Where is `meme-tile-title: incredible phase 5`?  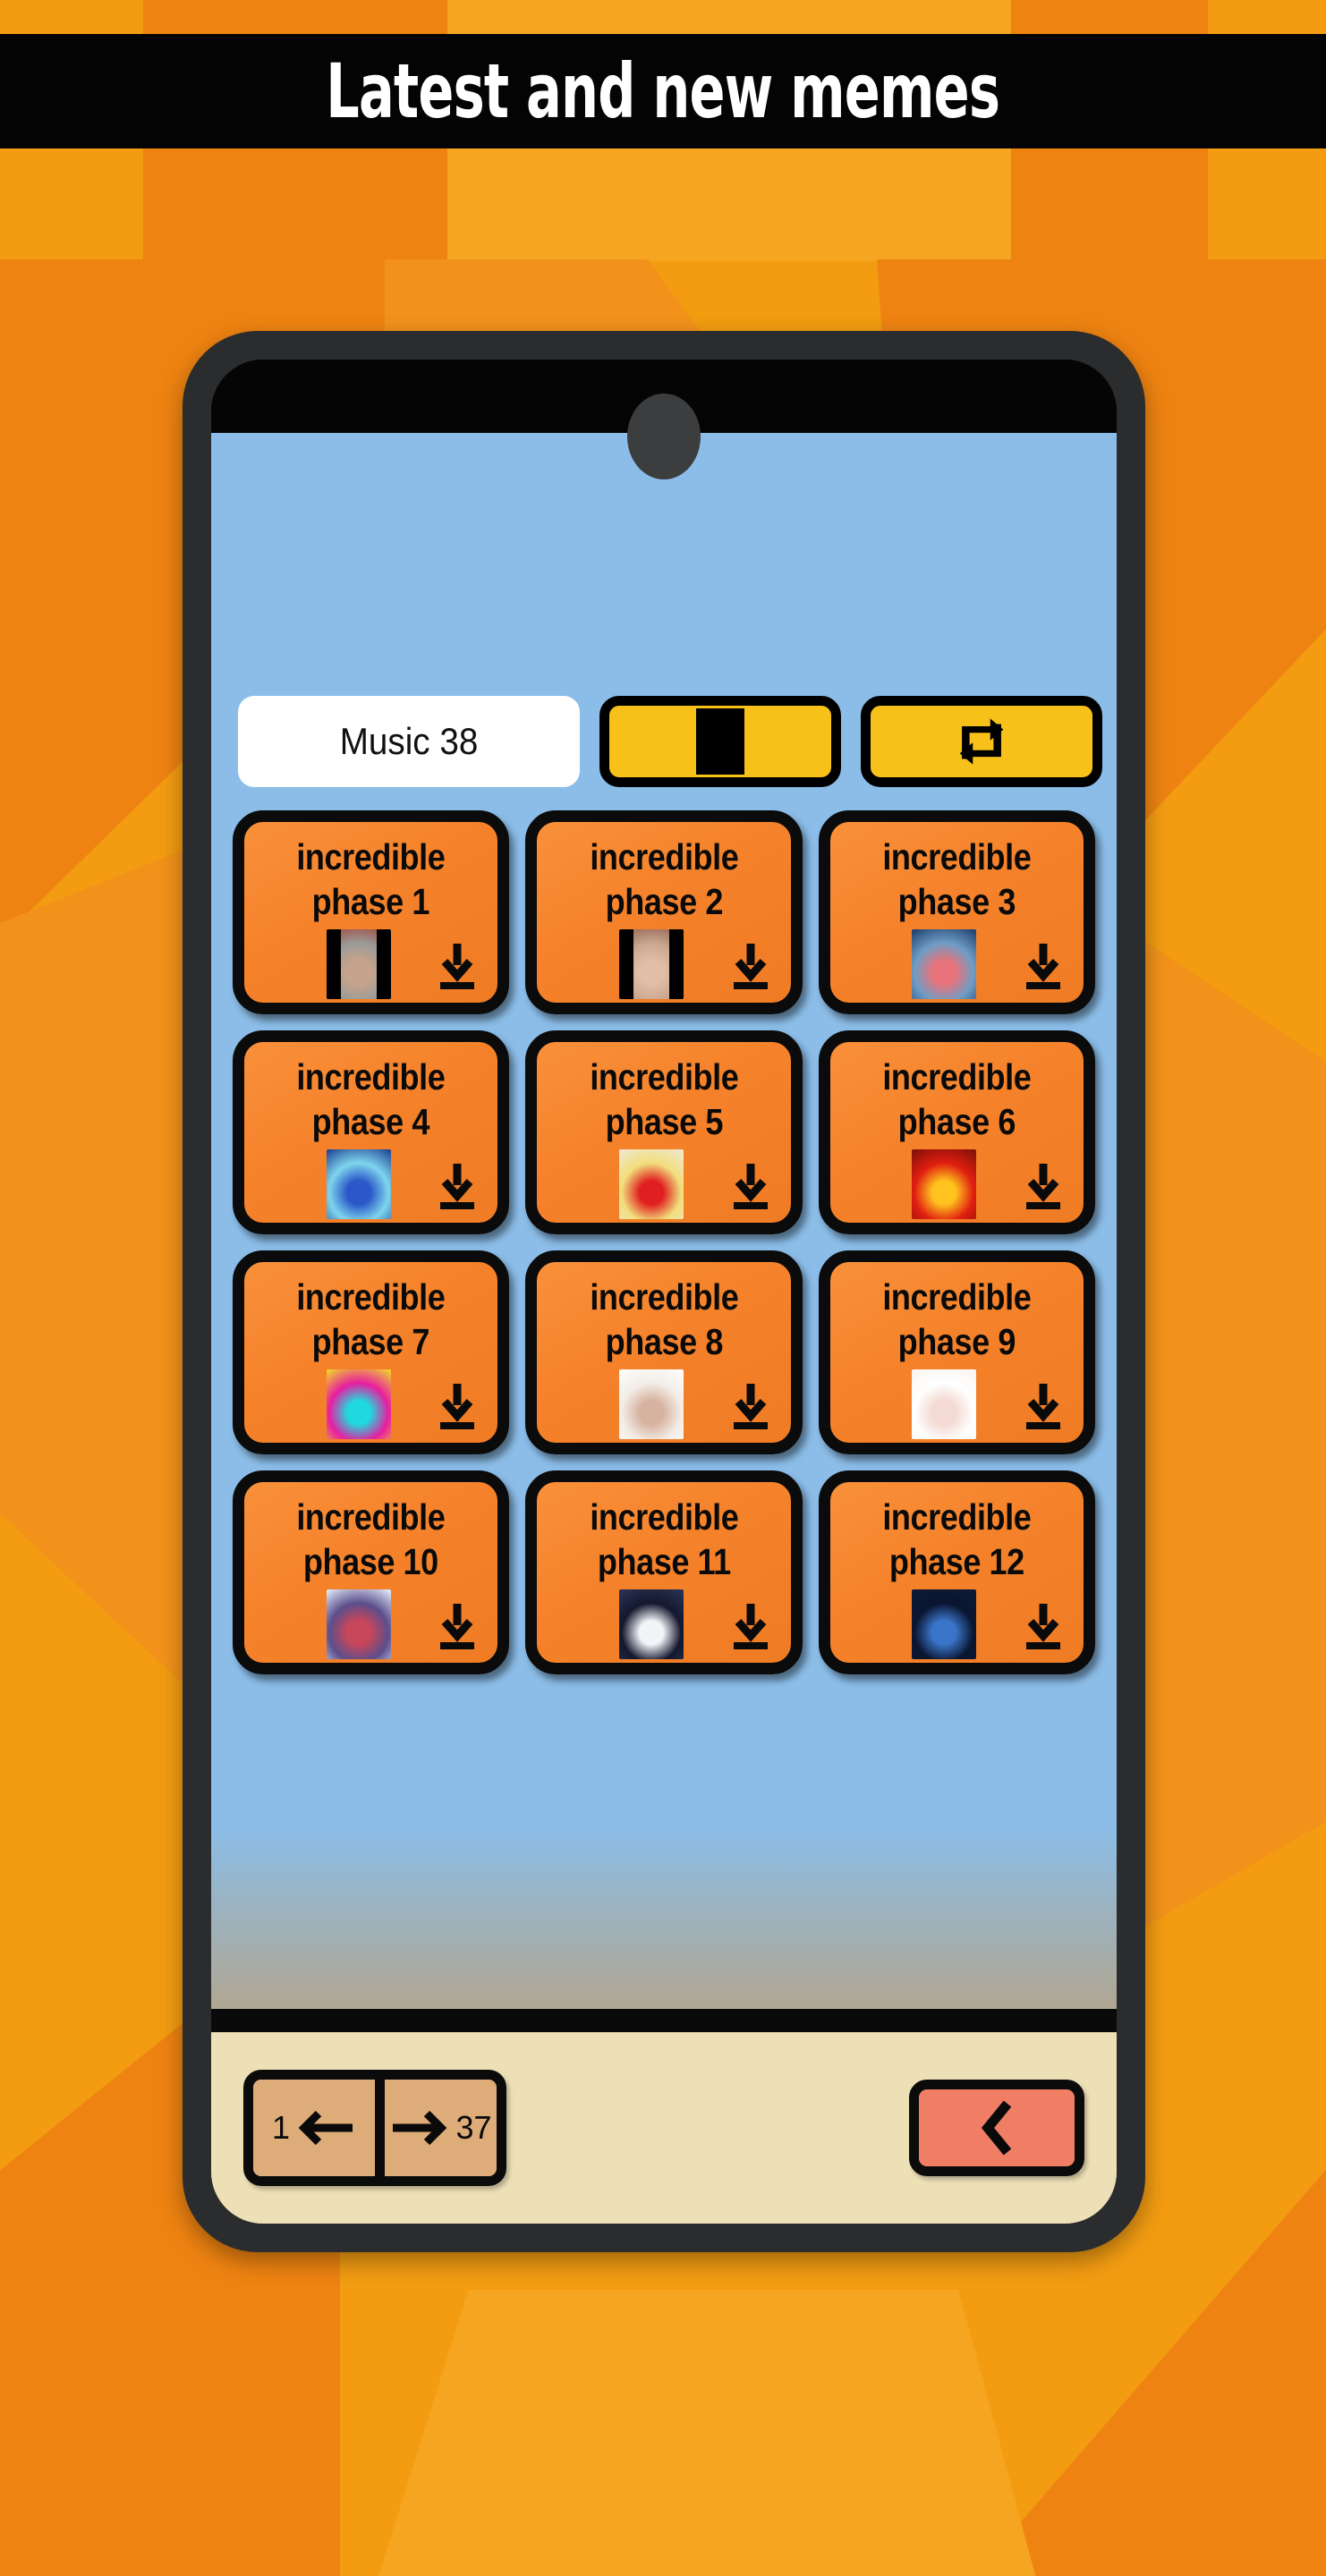
meme-tile-title: incredible phase 5 is located at coordinates (664, 1099).